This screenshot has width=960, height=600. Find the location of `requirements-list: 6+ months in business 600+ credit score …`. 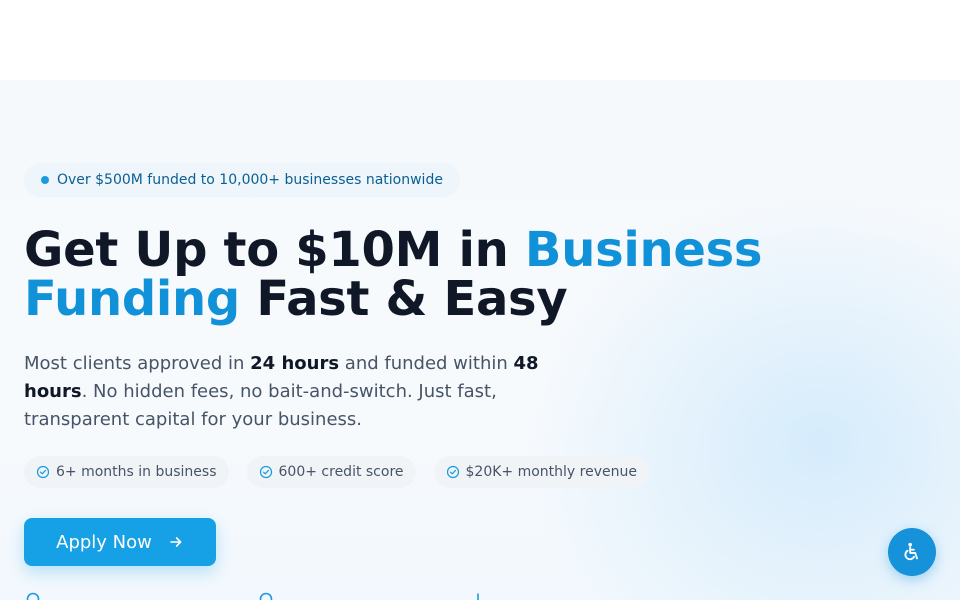

requirements-list: 6+ months in business 600+ credit score … is located at coordinates (336, 472).